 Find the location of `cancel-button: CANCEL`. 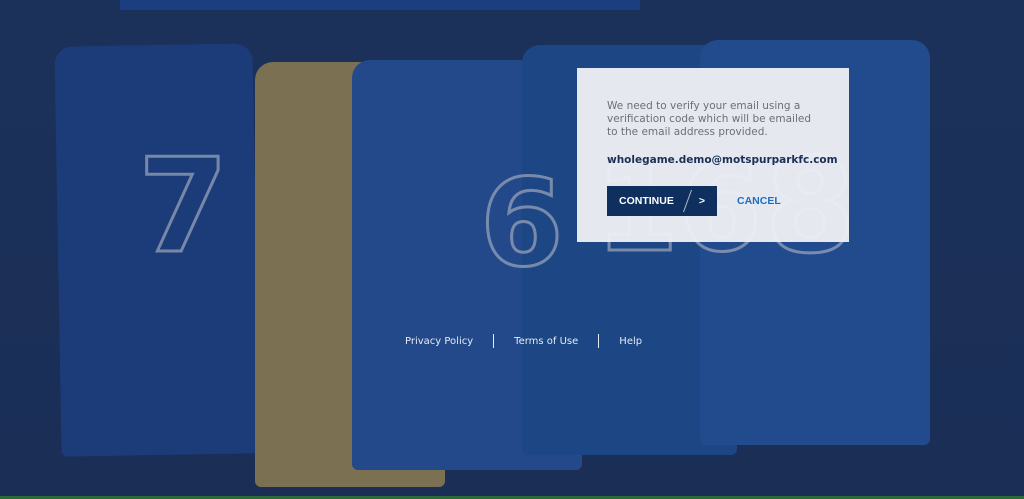

cancel-button: CANCEL is located at coordinates (759, 201).